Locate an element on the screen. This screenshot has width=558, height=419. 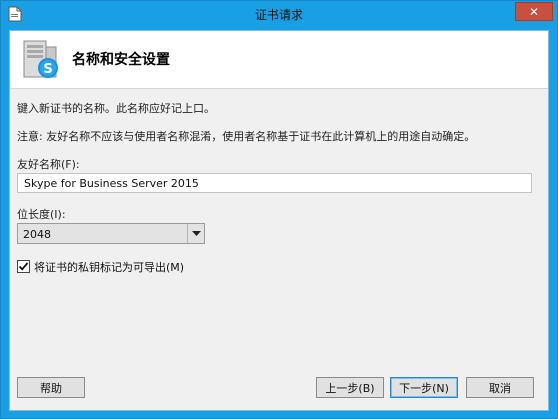
cancel-button: 取消 is located at coordinates (500, 387).